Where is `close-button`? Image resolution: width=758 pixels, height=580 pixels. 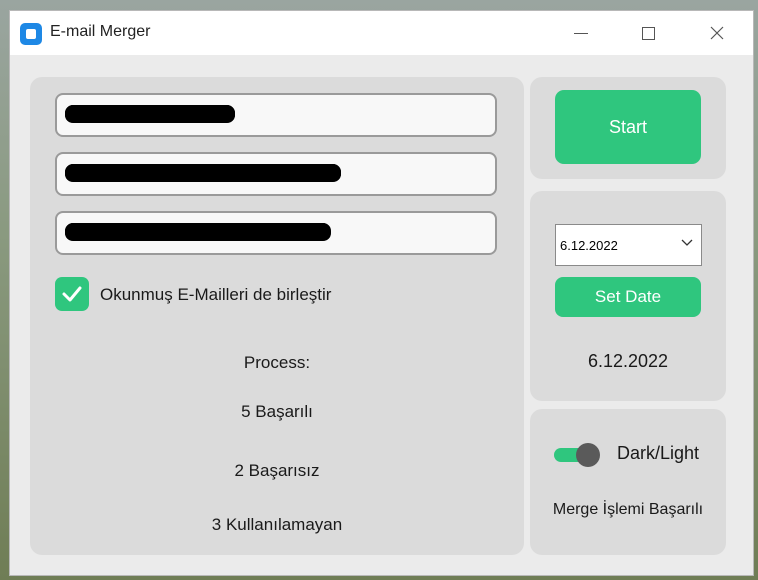 close-button is located at coordinates (717, 33).